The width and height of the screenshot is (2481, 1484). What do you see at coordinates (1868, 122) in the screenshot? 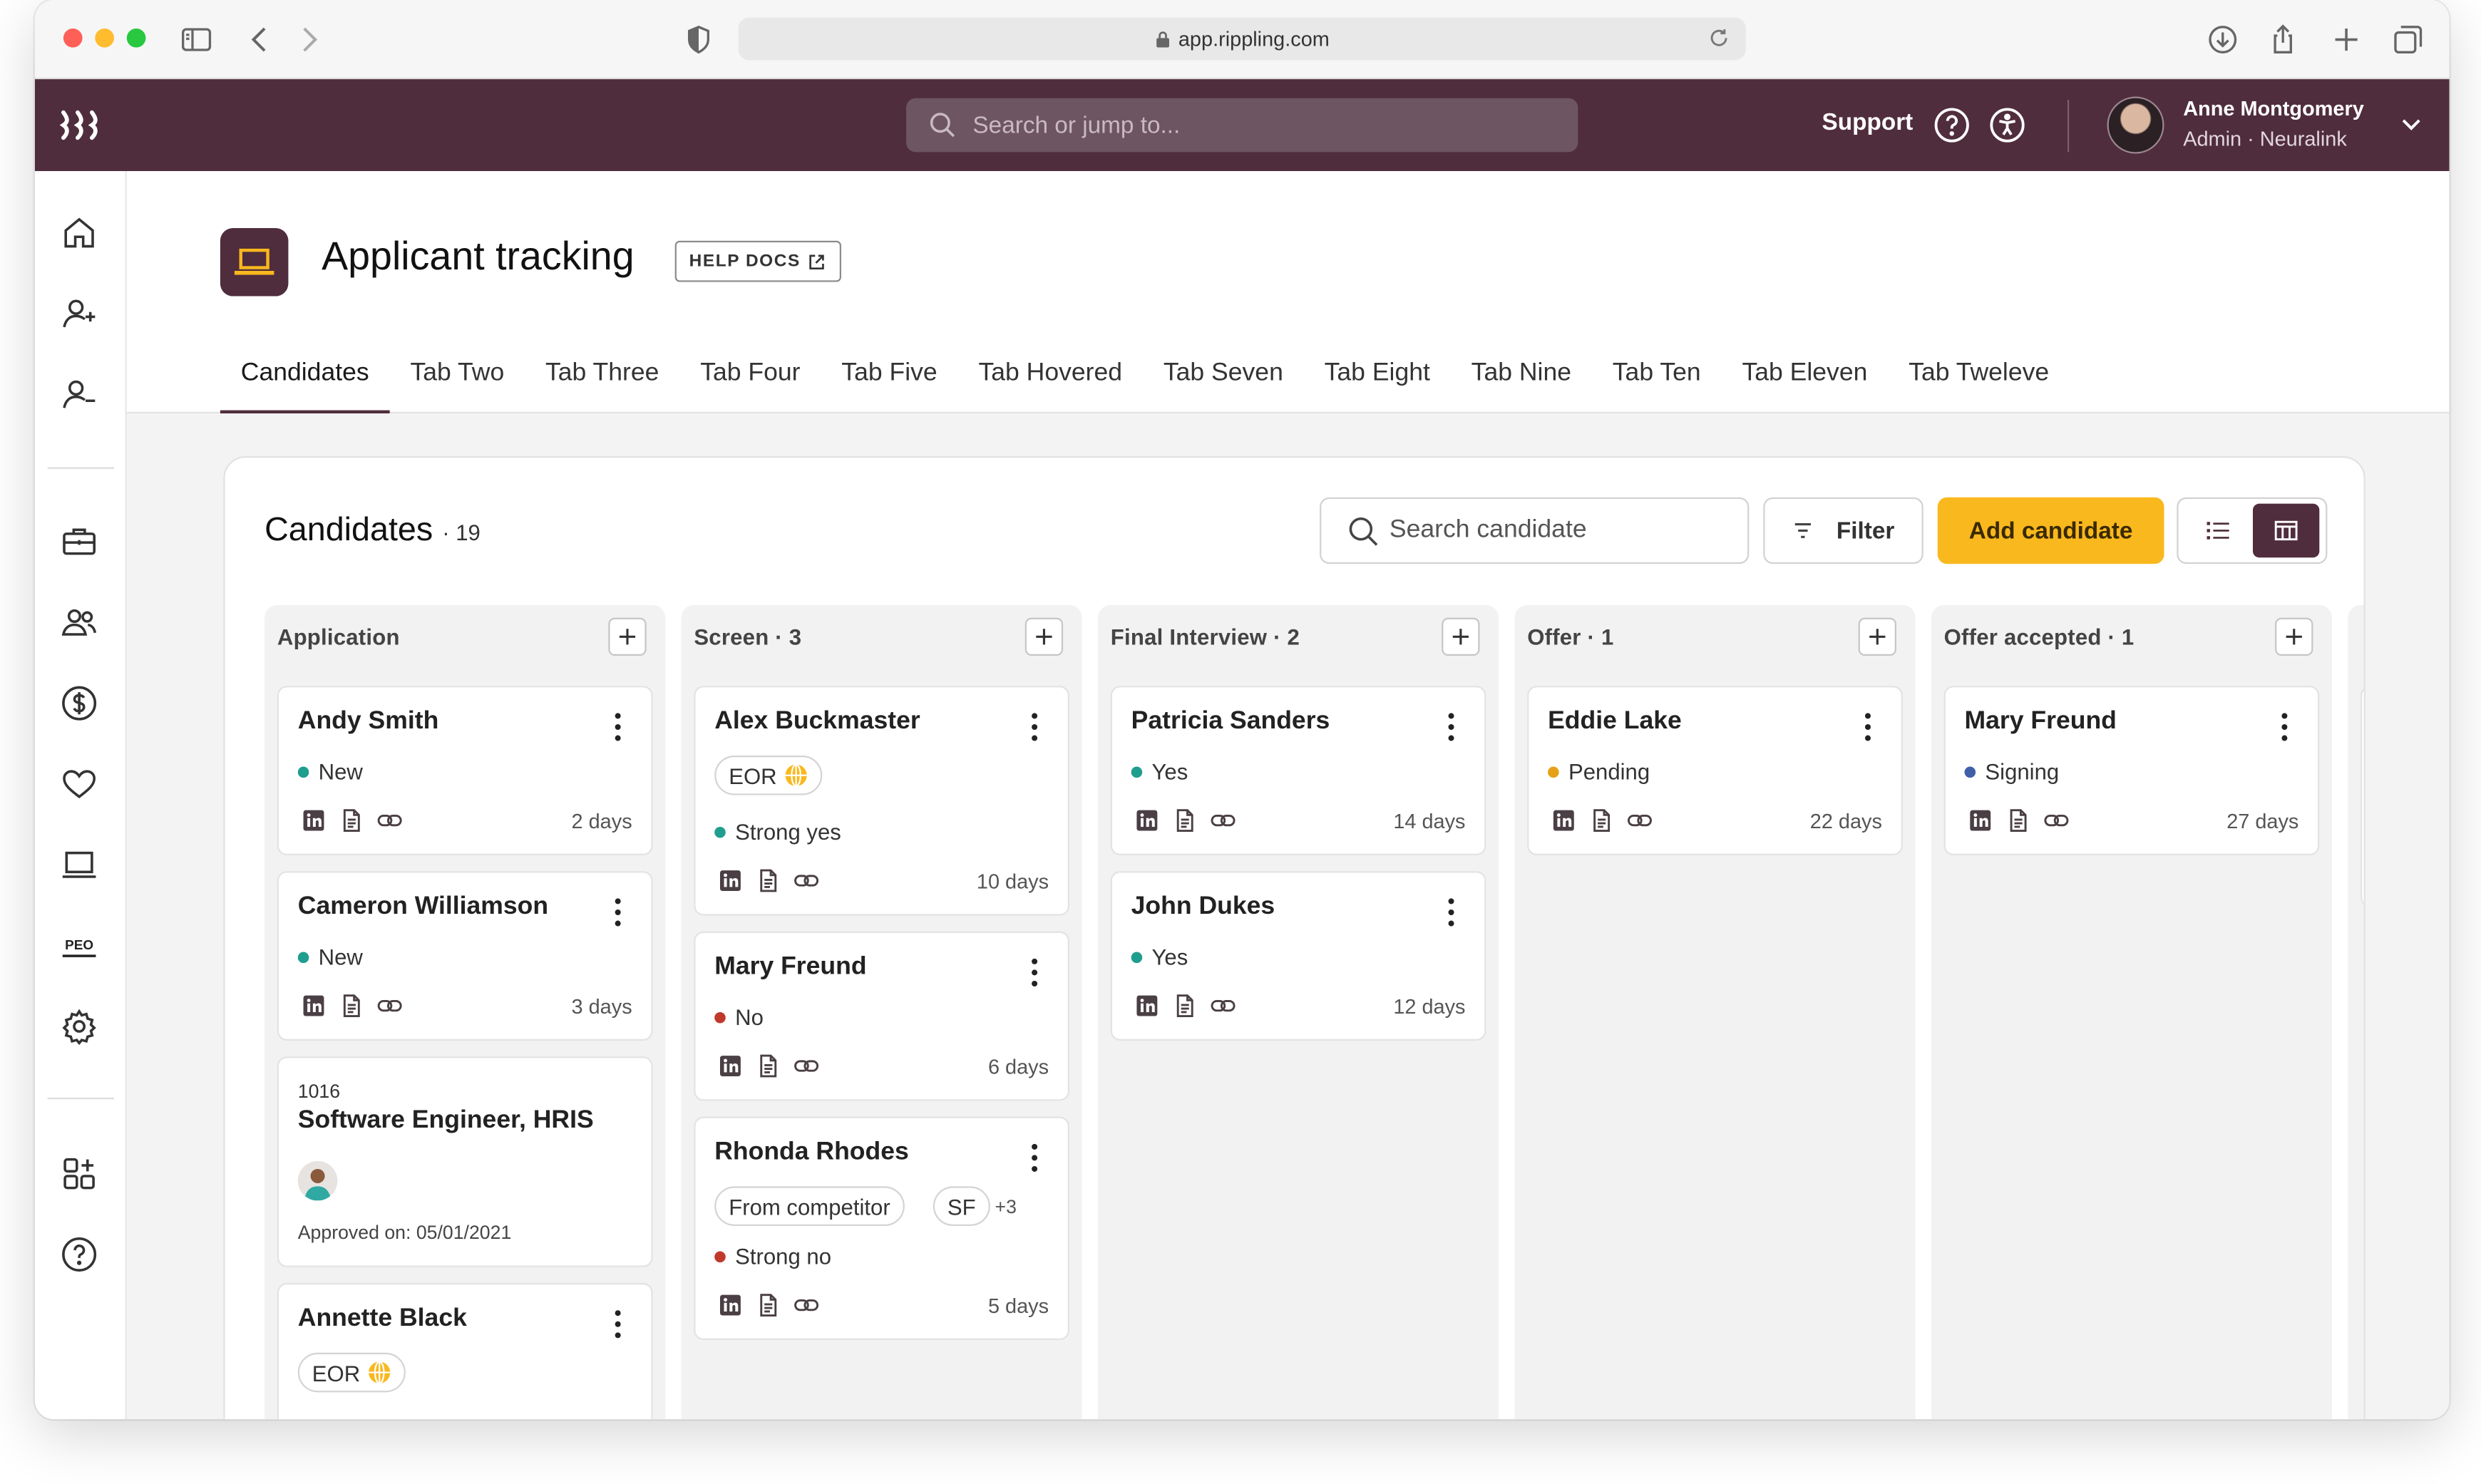
I see `support-link: Support` at bounding box center [1868, 122].